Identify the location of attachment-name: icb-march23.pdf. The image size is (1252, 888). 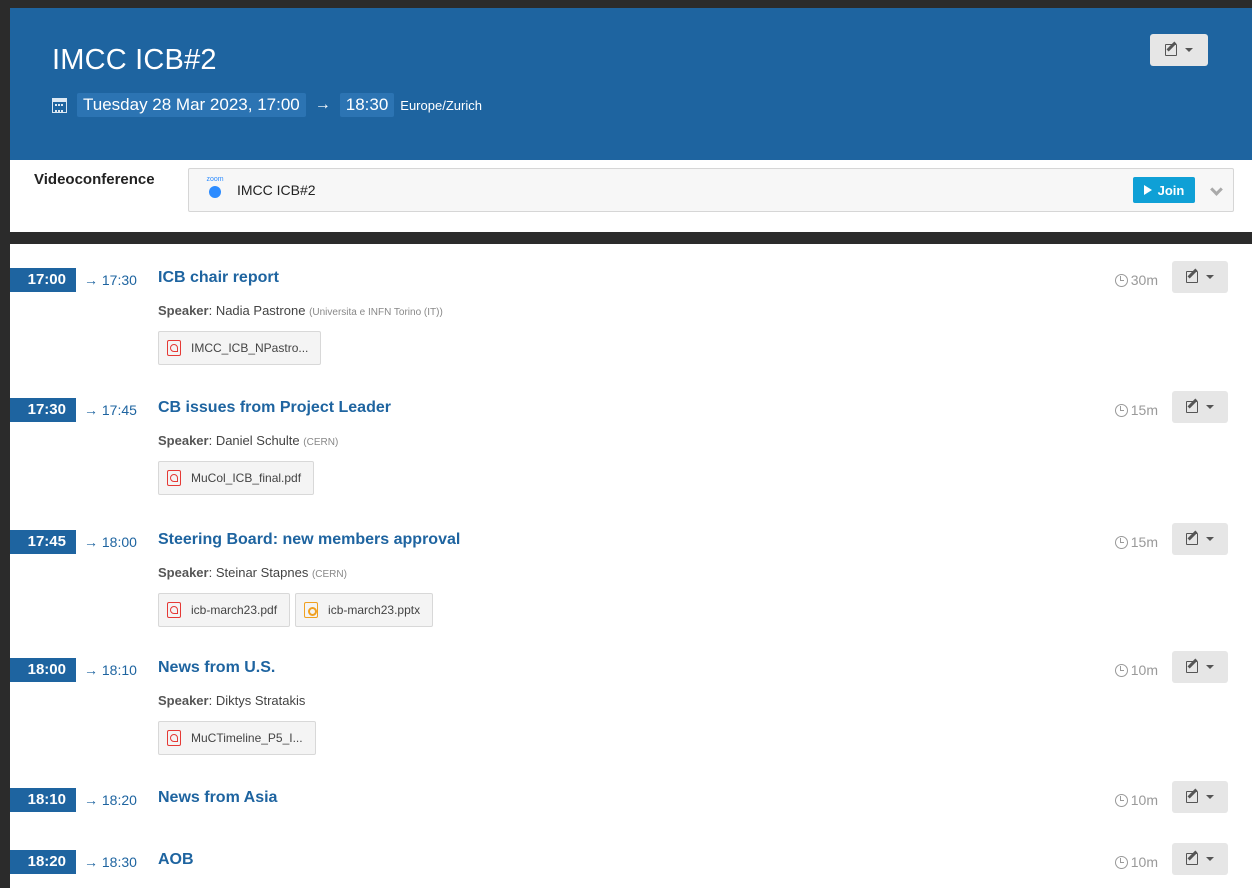
(234, 610).